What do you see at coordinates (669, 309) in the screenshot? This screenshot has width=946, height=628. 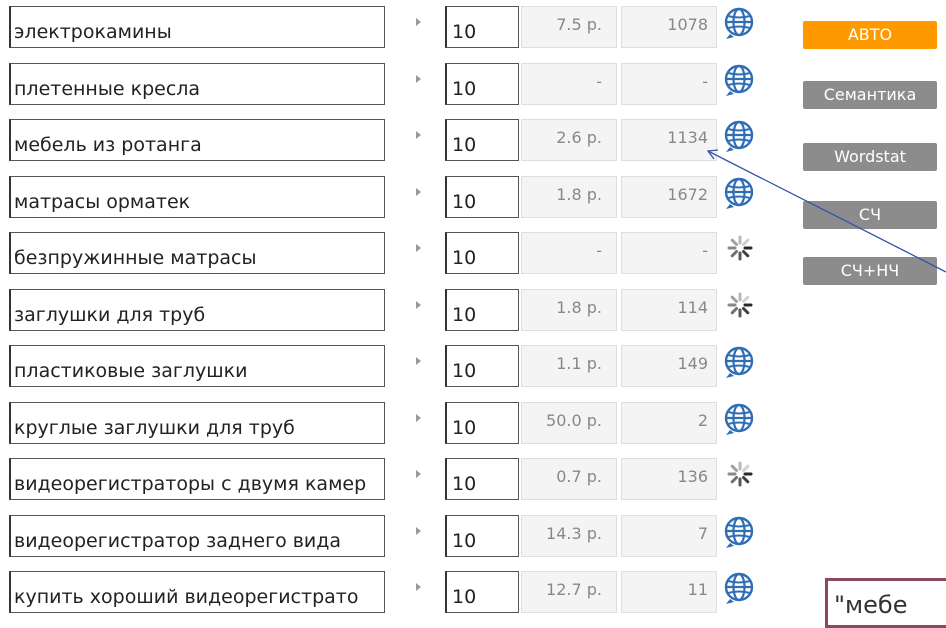 I see `frequency-cell: 114` at bounding box center [669, 309].